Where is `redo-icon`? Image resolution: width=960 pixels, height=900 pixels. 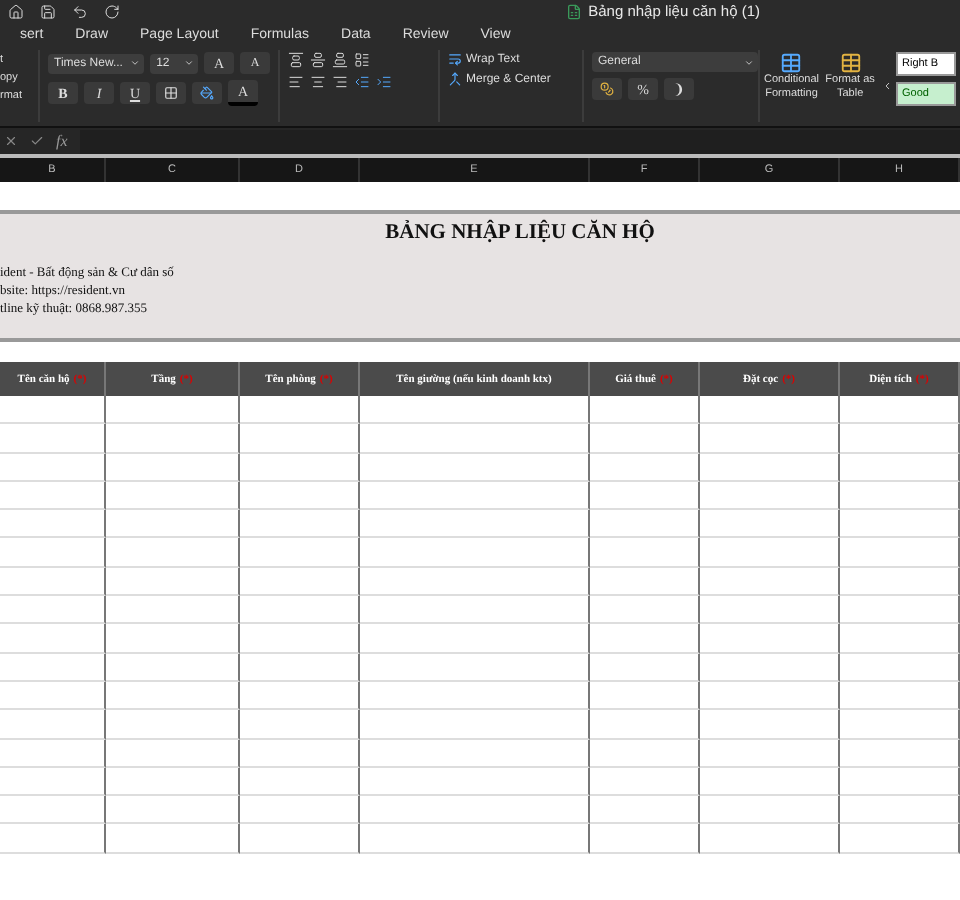 redo-icon is located at coordinates (112, 11).